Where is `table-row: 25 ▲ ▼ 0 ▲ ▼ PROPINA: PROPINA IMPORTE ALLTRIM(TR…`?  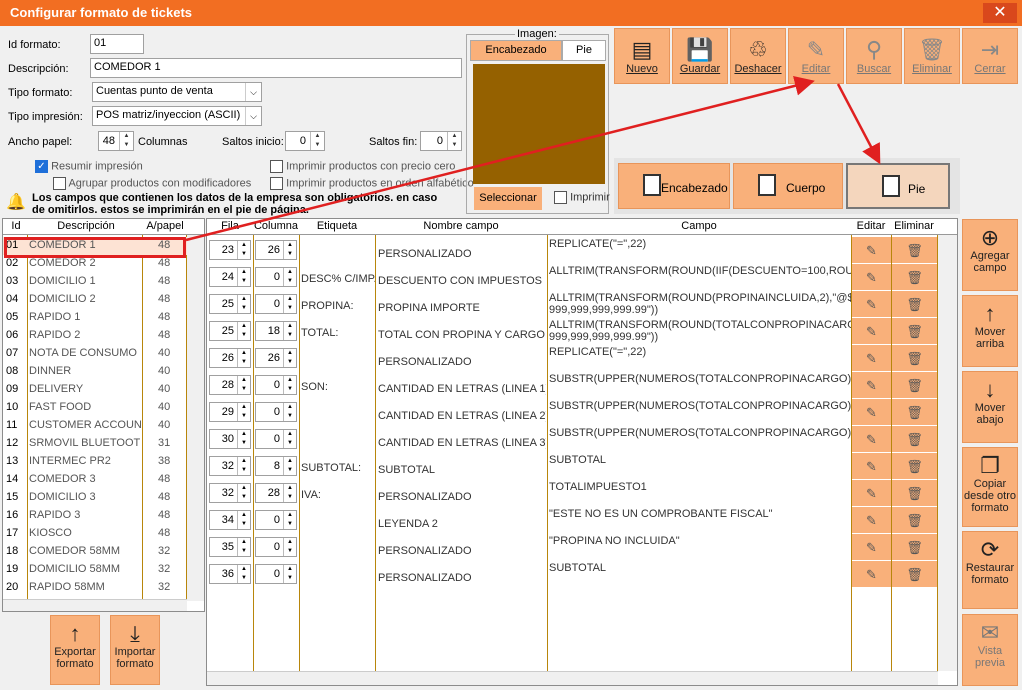
table-row: 25 ▲ ▼ 0 ▲ ▼ PROPINA: PROPINA IMPORTE ALLTRIM(TR… is located at coordinates (572, 304).